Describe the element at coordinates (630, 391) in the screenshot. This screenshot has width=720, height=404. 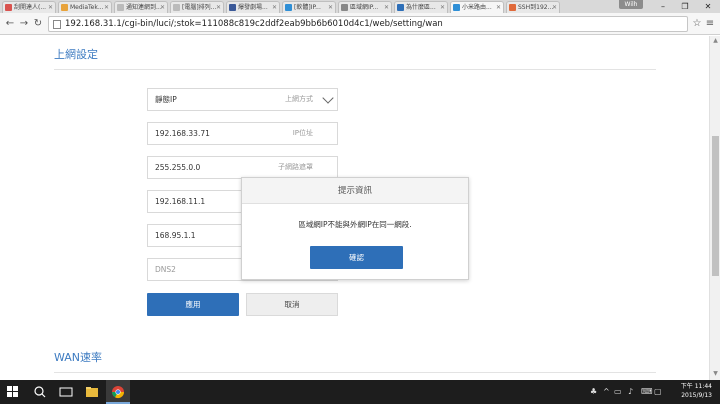
I see `volume-icon: ♪` at that location.